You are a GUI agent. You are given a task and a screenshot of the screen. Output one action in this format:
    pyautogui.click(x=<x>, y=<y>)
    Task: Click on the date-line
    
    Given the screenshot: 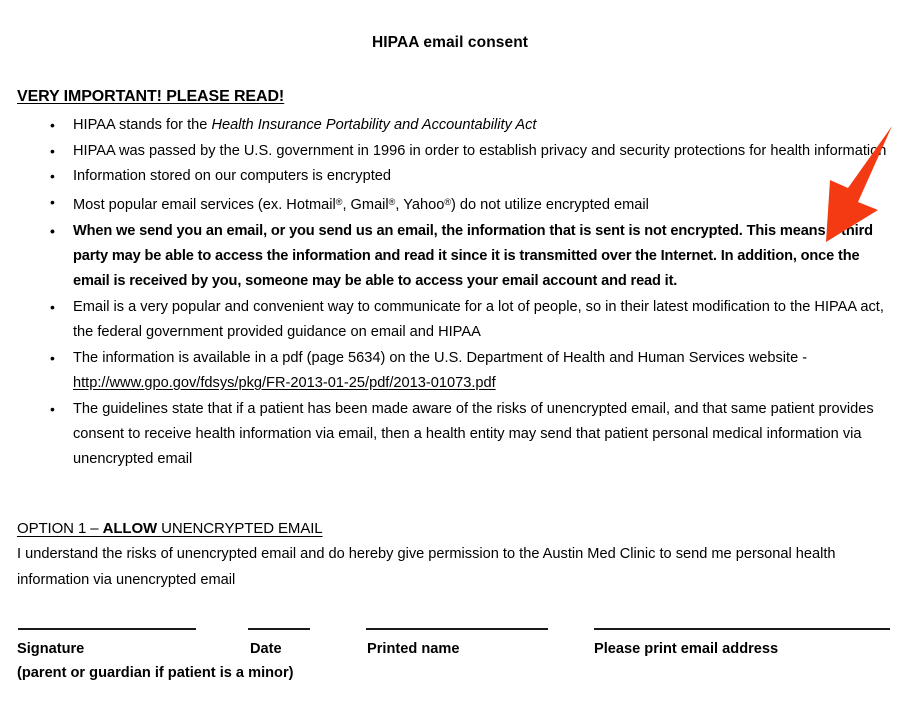 What is the action you would take?
    pyautogui.click(x=279, y=629)
    